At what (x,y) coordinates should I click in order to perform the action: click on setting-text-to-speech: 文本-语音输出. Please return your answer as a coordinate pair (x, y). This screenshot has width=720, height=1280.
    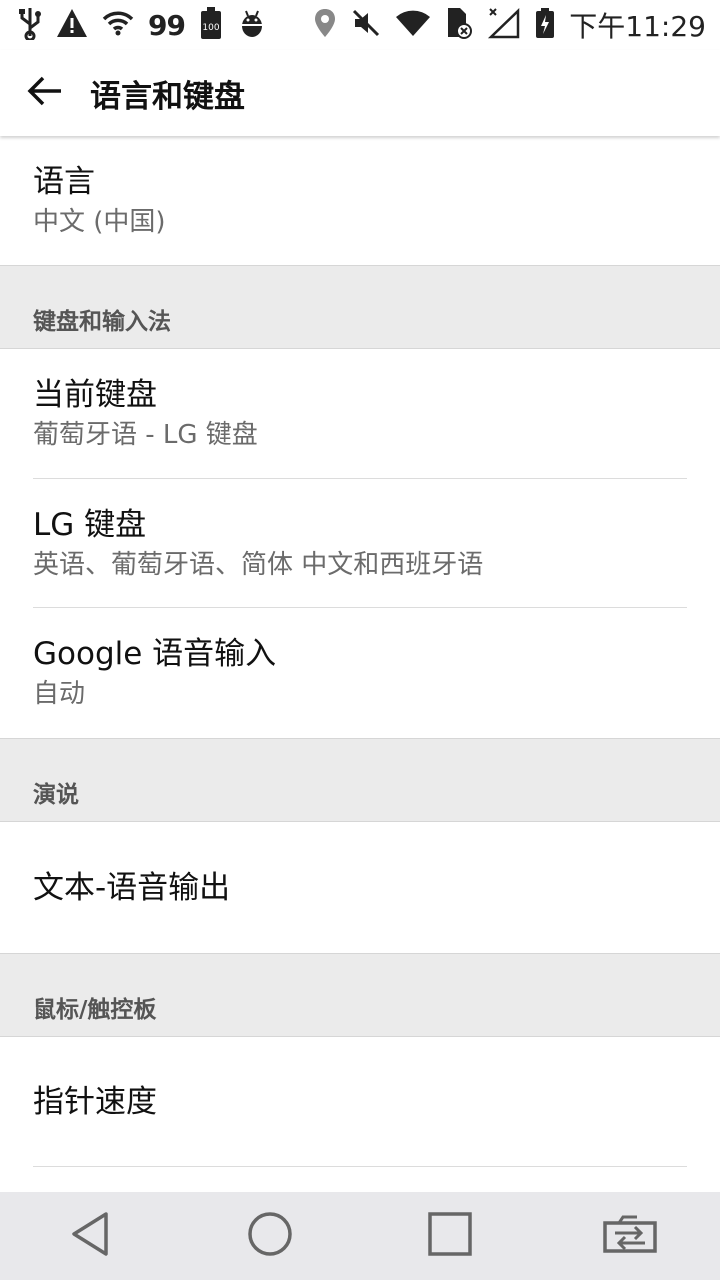
    Looking at the image, I should click on (360, 887).